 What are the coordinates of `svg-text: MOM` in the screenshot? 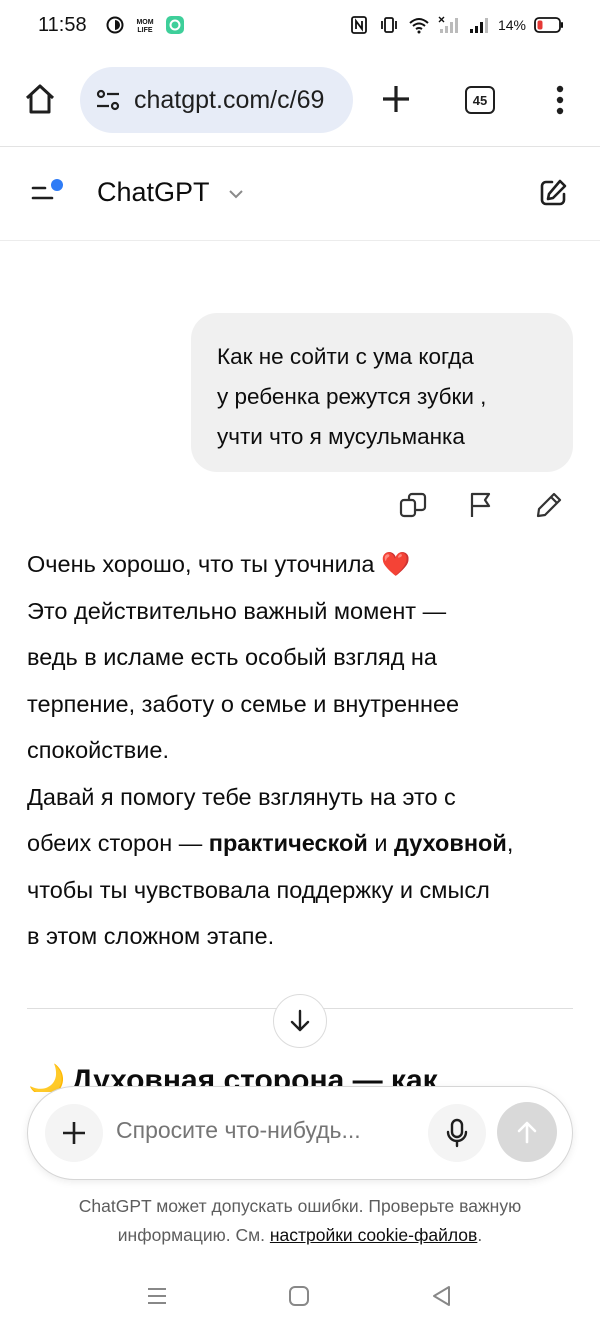 It's located at (144, 22).